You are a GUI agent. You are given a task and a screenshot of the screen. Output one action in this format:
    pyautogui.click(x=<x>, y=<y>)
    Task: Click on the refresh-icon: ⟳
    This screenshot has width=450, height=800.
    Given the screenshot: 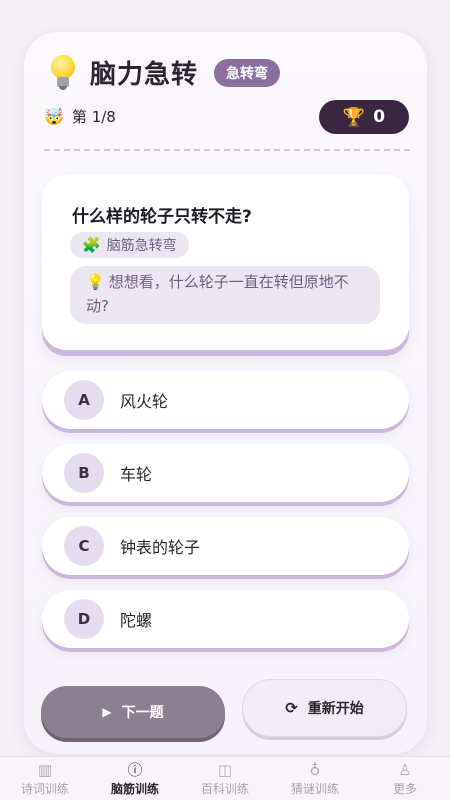 What is the action you would take?
    pyautogui.click(x=291, y=708)
    